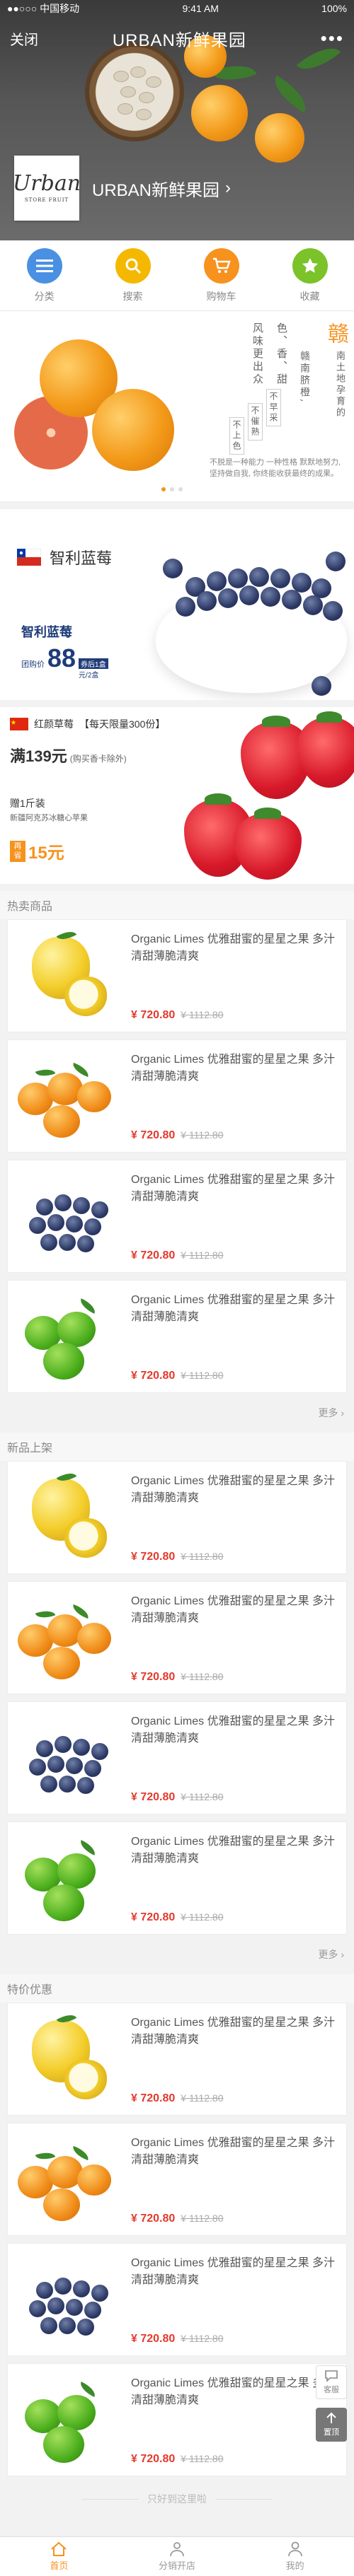 This screenshot has height=2576, width=354. I want to click on chat-icon, so click(331, 2376).